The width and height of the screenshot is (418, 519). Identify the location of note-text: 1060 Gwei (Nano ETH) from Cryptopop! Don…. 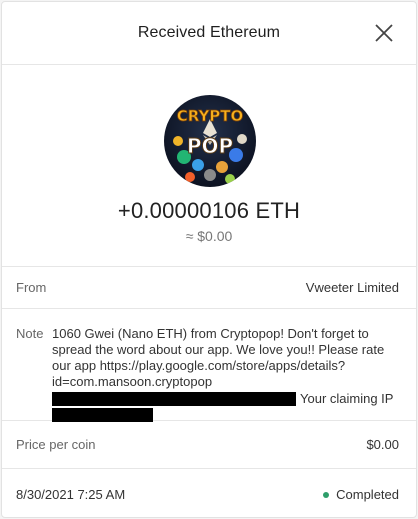
(218, 357).